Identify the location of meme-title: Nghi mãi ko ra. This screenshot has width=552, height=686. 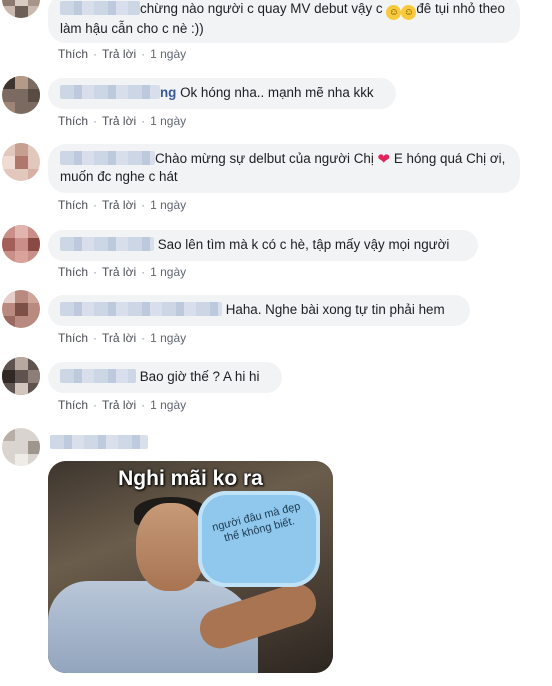
(190, 478).